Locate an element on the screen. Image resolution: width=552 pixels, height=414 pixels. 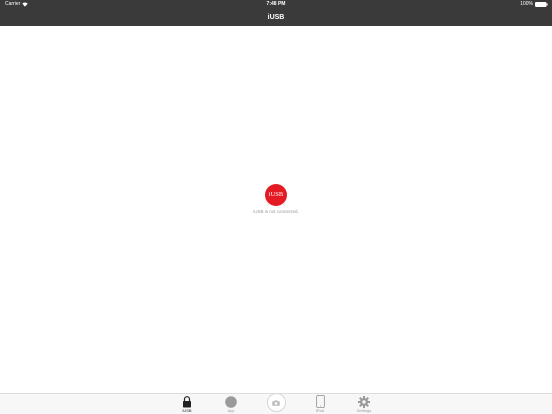
tab-label: Settings is located at coordinates (364, 410).